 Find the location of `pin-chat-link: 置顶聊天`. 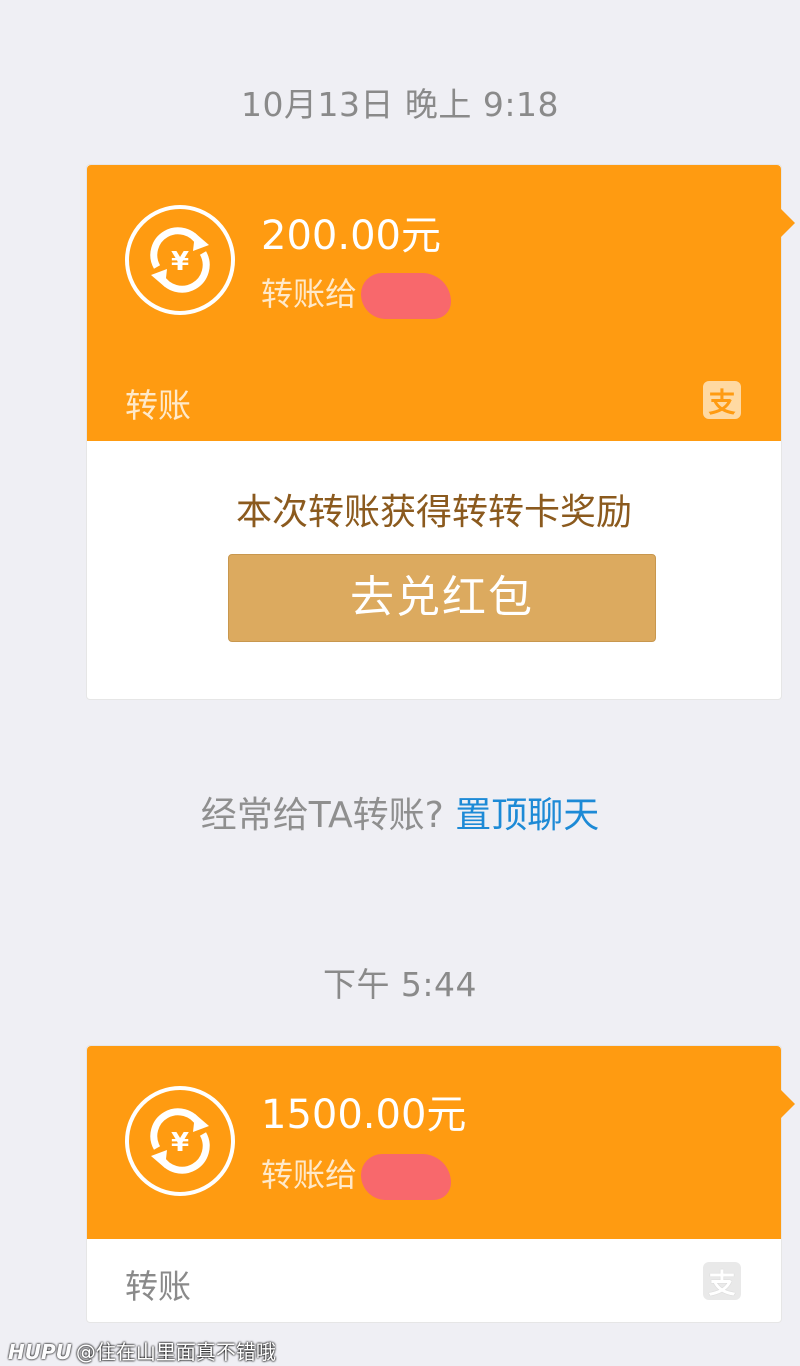

pin-chat-link: 置顶聊天 is located at coordinates (527, 815).